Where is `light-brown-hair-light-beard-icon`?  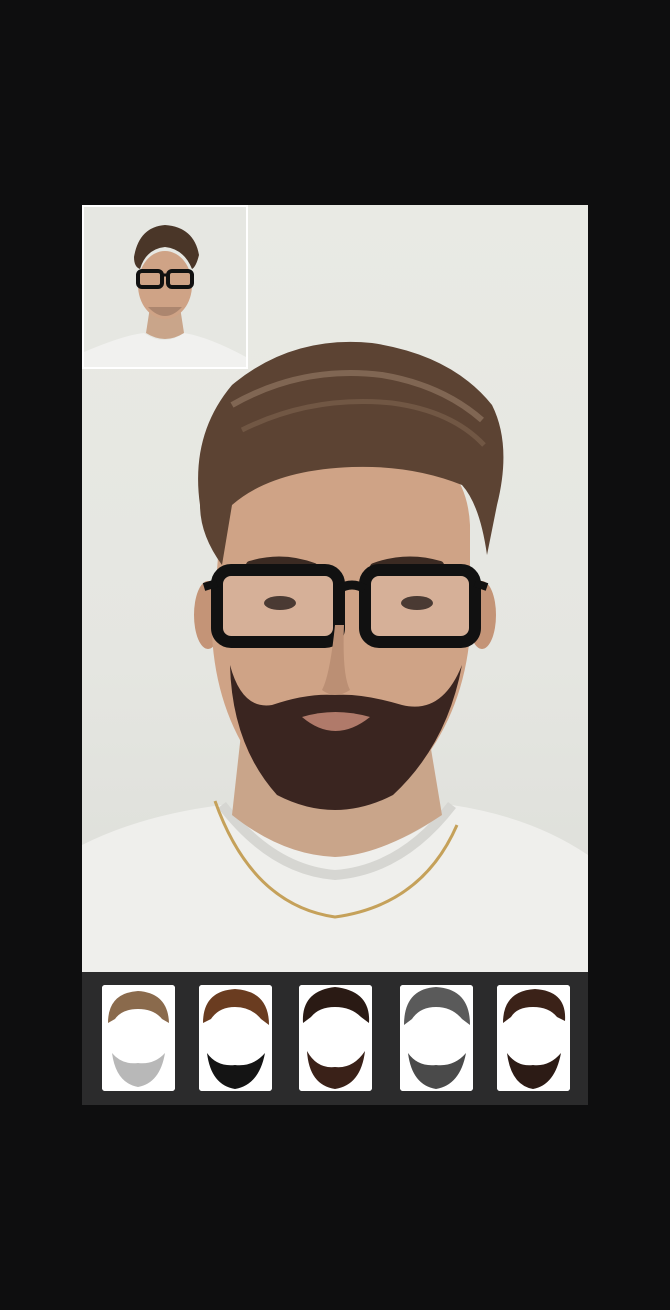
light-brown-hair-light-beard-icon is located at coordinates (138, 1038).